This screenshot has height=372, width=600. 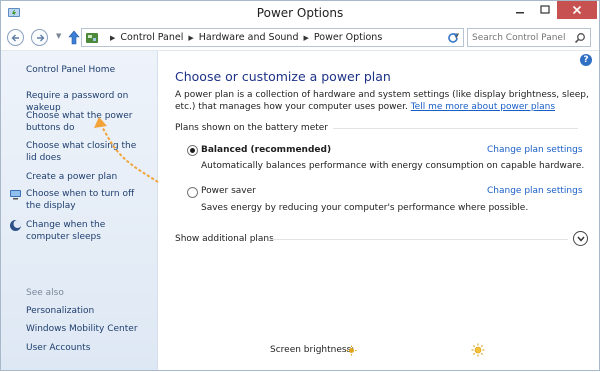 What do you see at coordinates (58, 36) in the screenshot?
I see `recent-pages-dropdown: ▼` at bounding box center [58, 36].